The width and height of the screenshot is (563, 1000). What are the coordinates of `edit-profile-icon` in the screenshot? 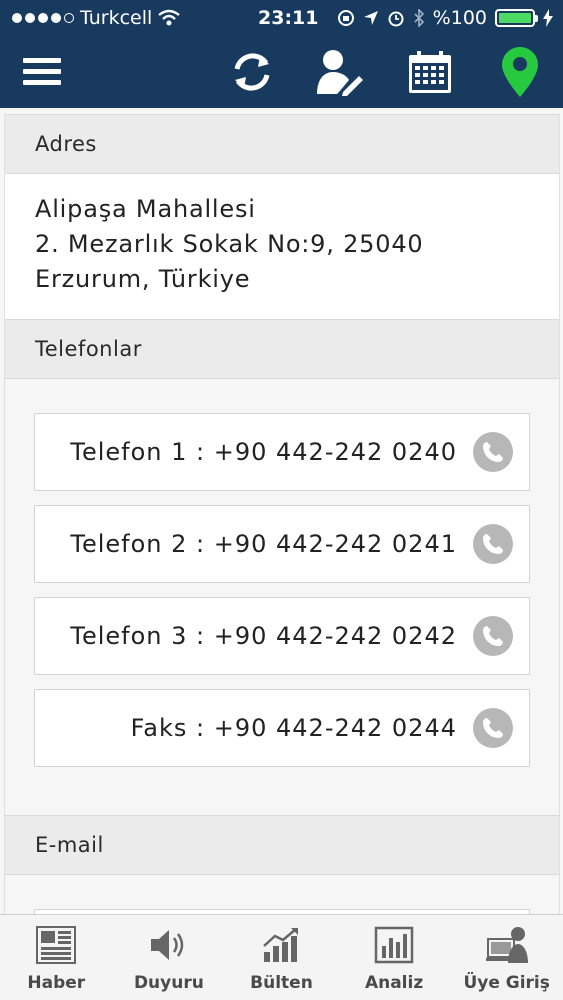 It's located at (340, 73).